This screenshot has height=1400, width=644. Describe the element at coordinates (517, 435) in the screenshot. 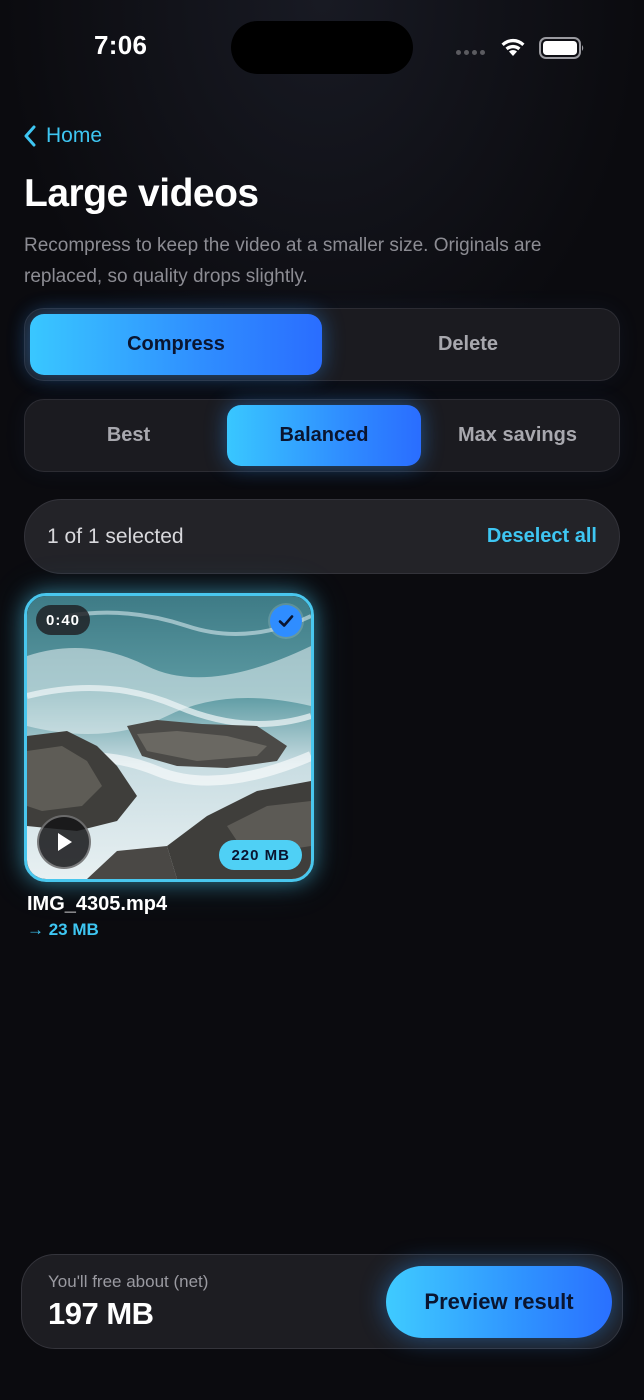

I see `quality-option-max-savings: Max savings` at that location.